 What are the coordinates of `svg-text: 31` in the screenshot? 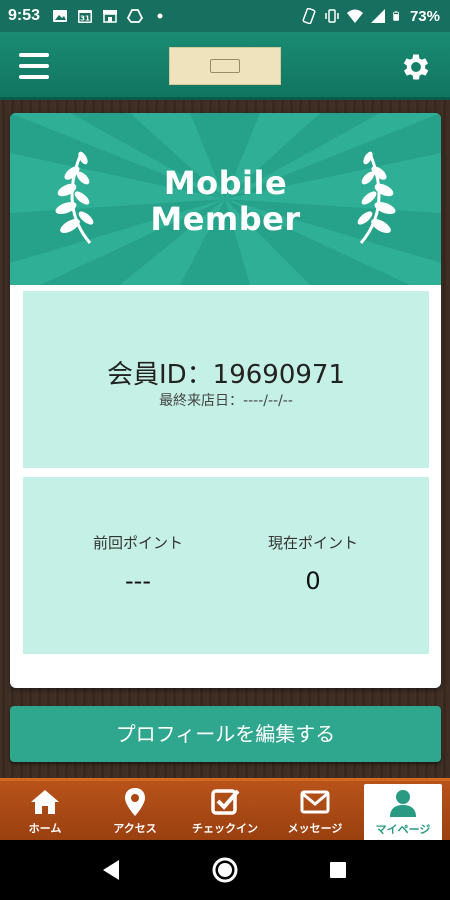 It's located at (85, 19).